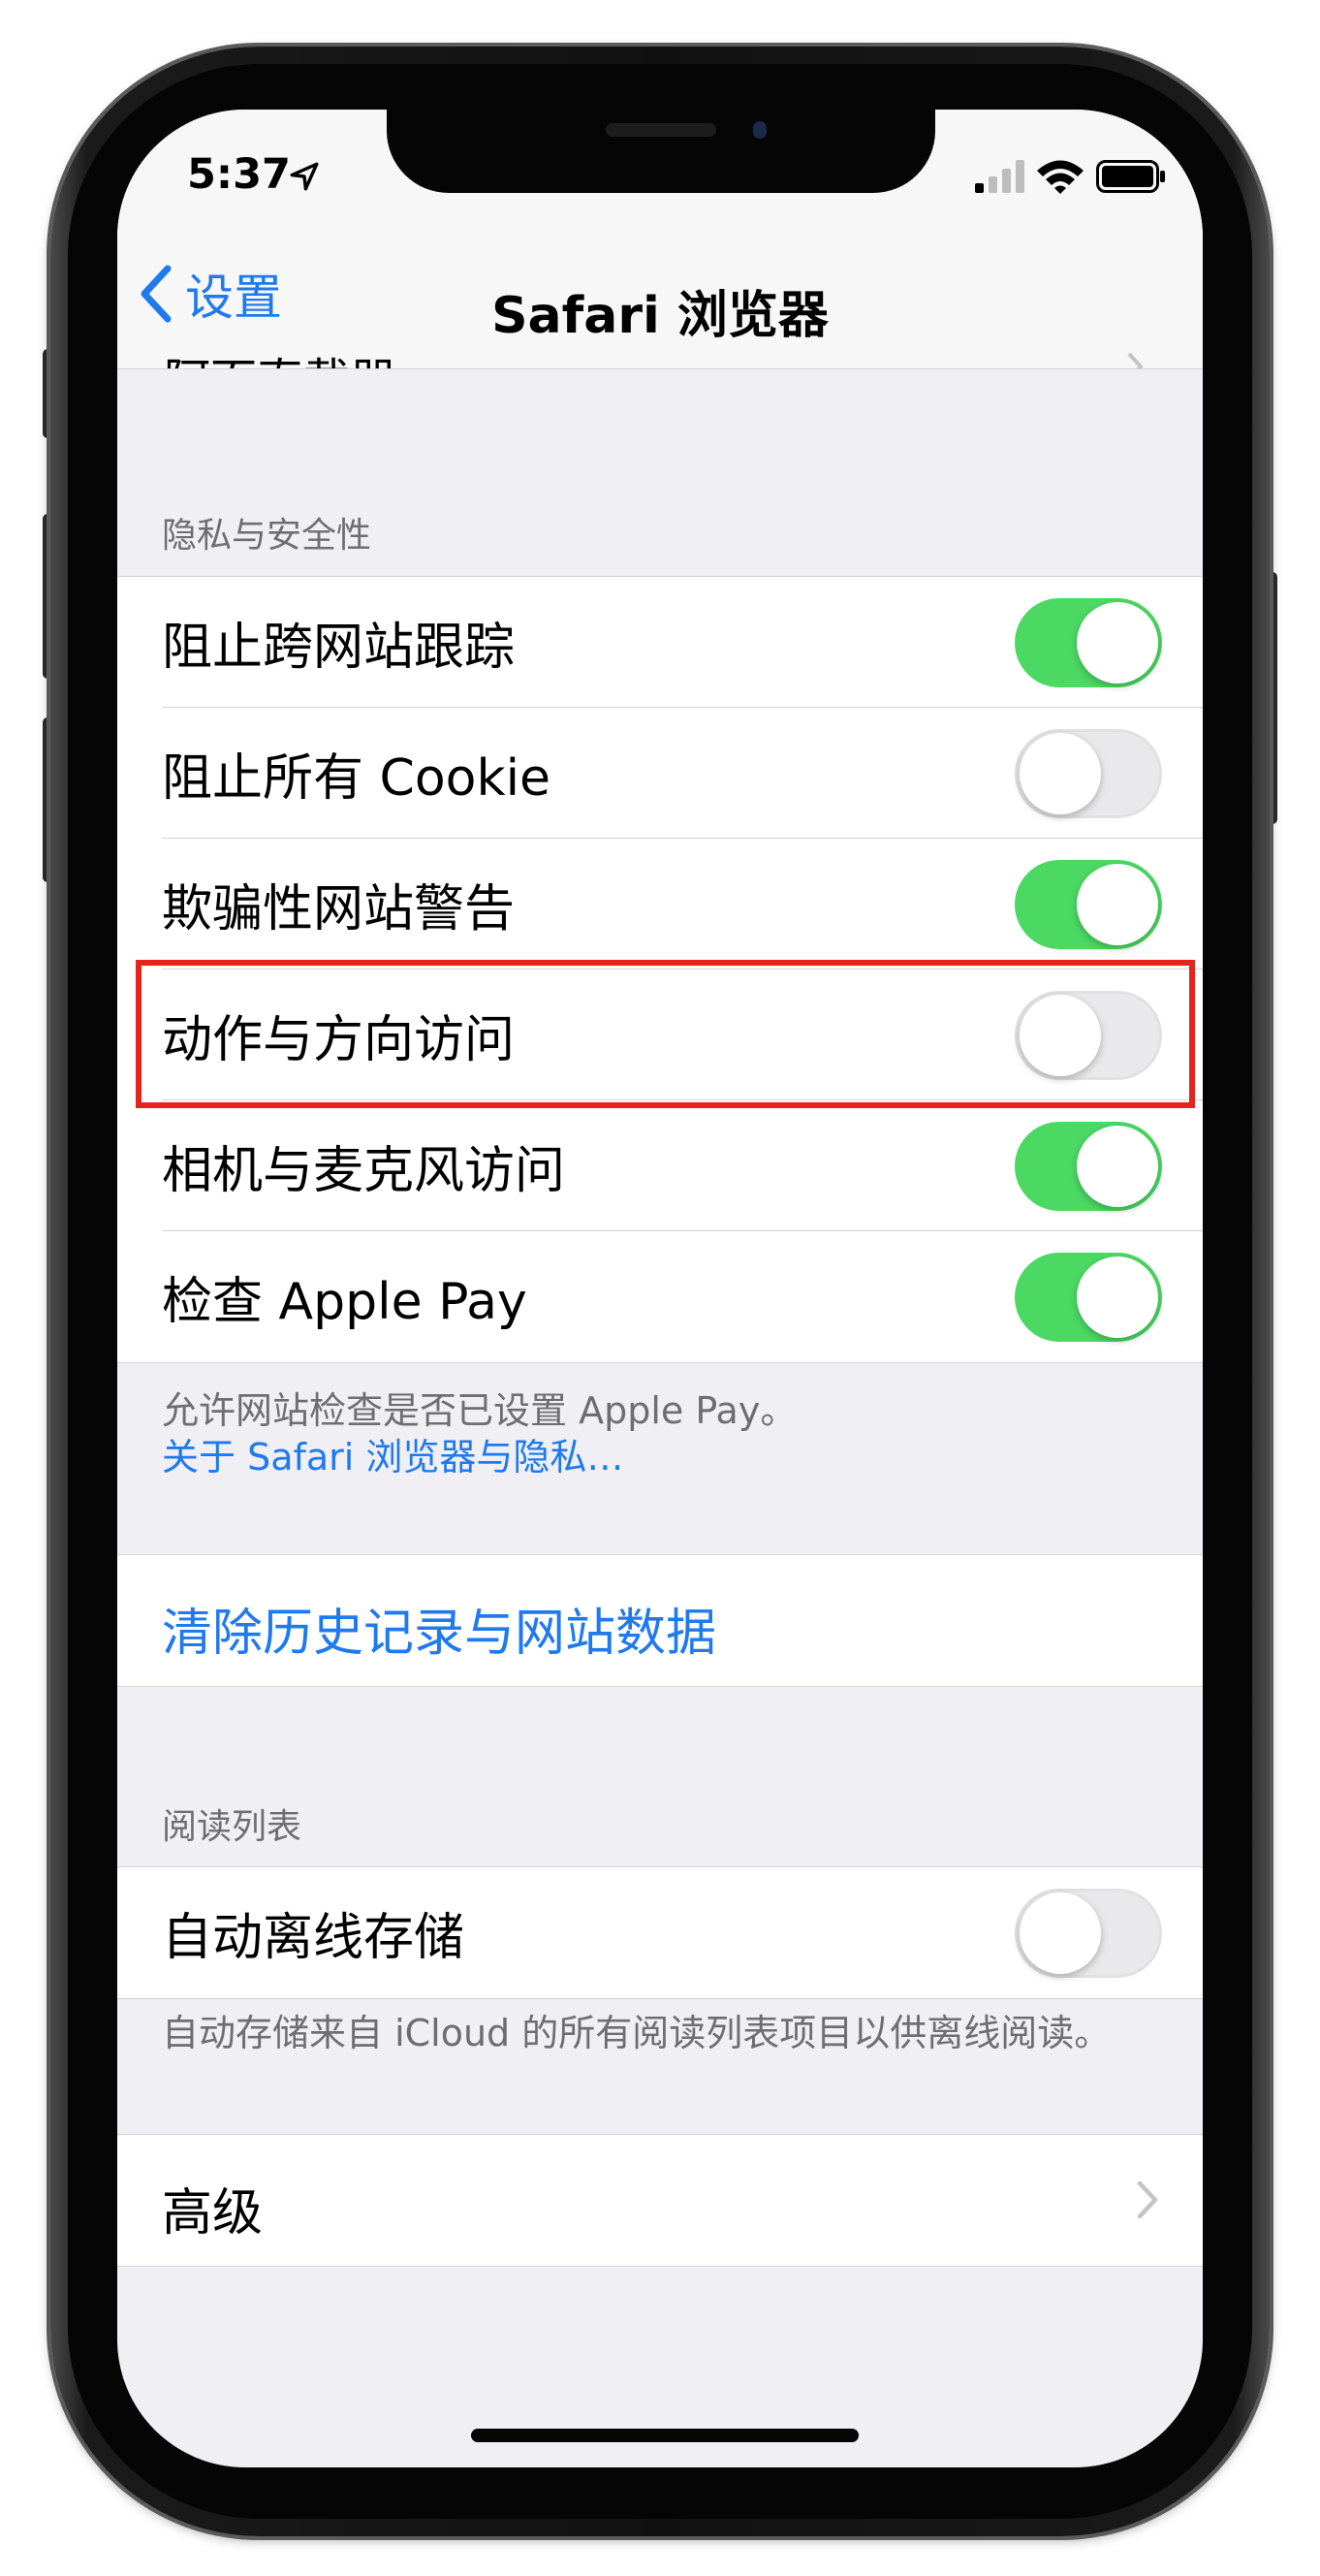 The image size is (1320, 2576). I want to click on row-label: 检查 Apple Pay, so click(344, 1302).